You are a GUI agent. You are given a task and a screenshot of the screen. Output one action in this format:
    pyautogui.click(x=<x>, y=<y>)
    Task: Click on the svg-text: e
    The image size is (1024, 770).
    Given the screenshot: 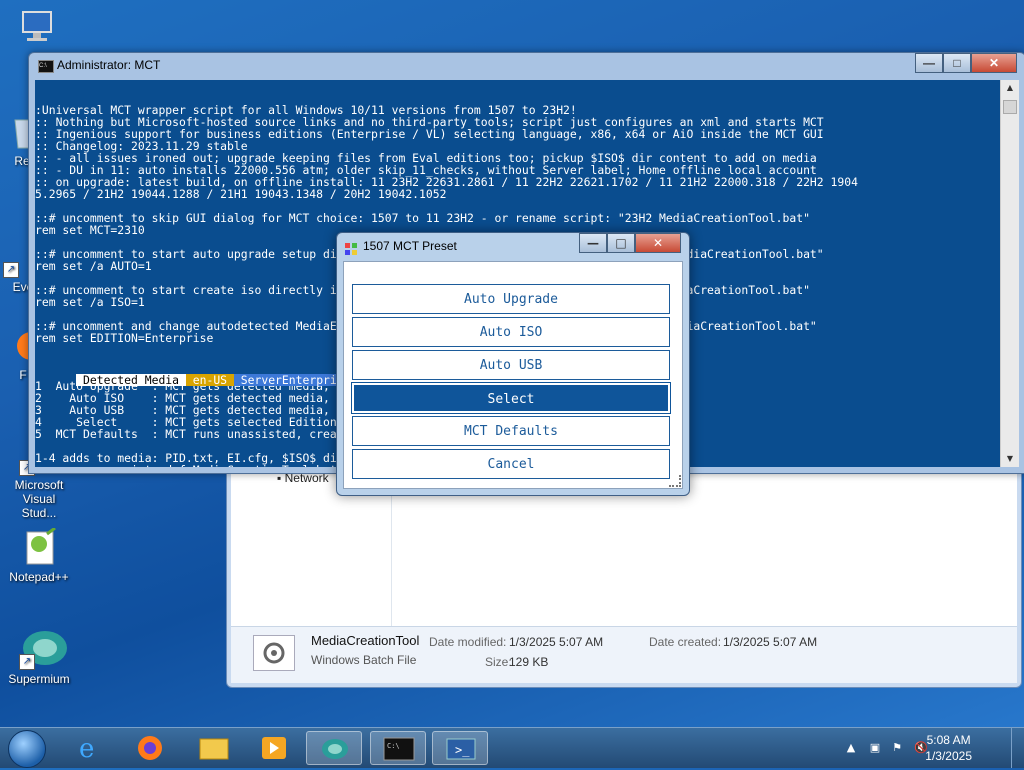 What is the action you would take?
    pyautogui.click(x=86, y=749)
    